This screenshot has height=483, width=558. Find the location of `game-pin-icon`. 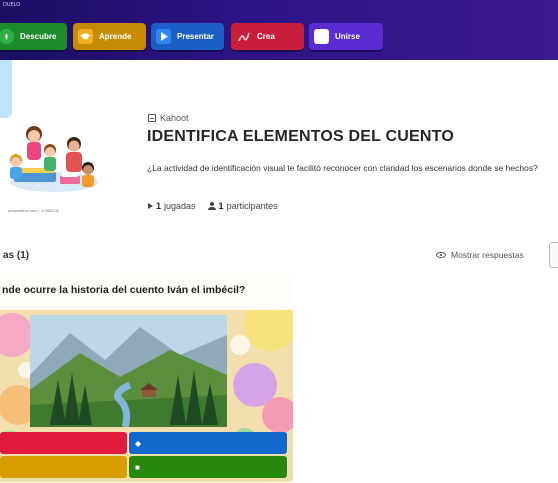

game-pin-icon is located at coordinates (321, 36).